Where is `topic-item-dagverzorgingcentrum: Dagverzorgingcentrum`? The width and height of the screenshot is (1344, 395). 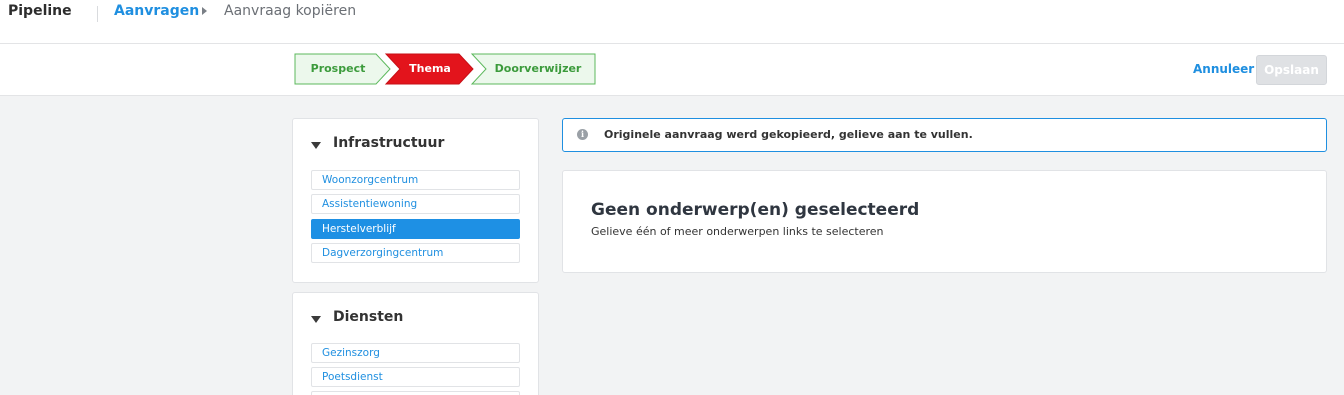 topic-item-dagverzorgingcentrum: Dagverzorgingcentrum is located at coordinates (415, 253).